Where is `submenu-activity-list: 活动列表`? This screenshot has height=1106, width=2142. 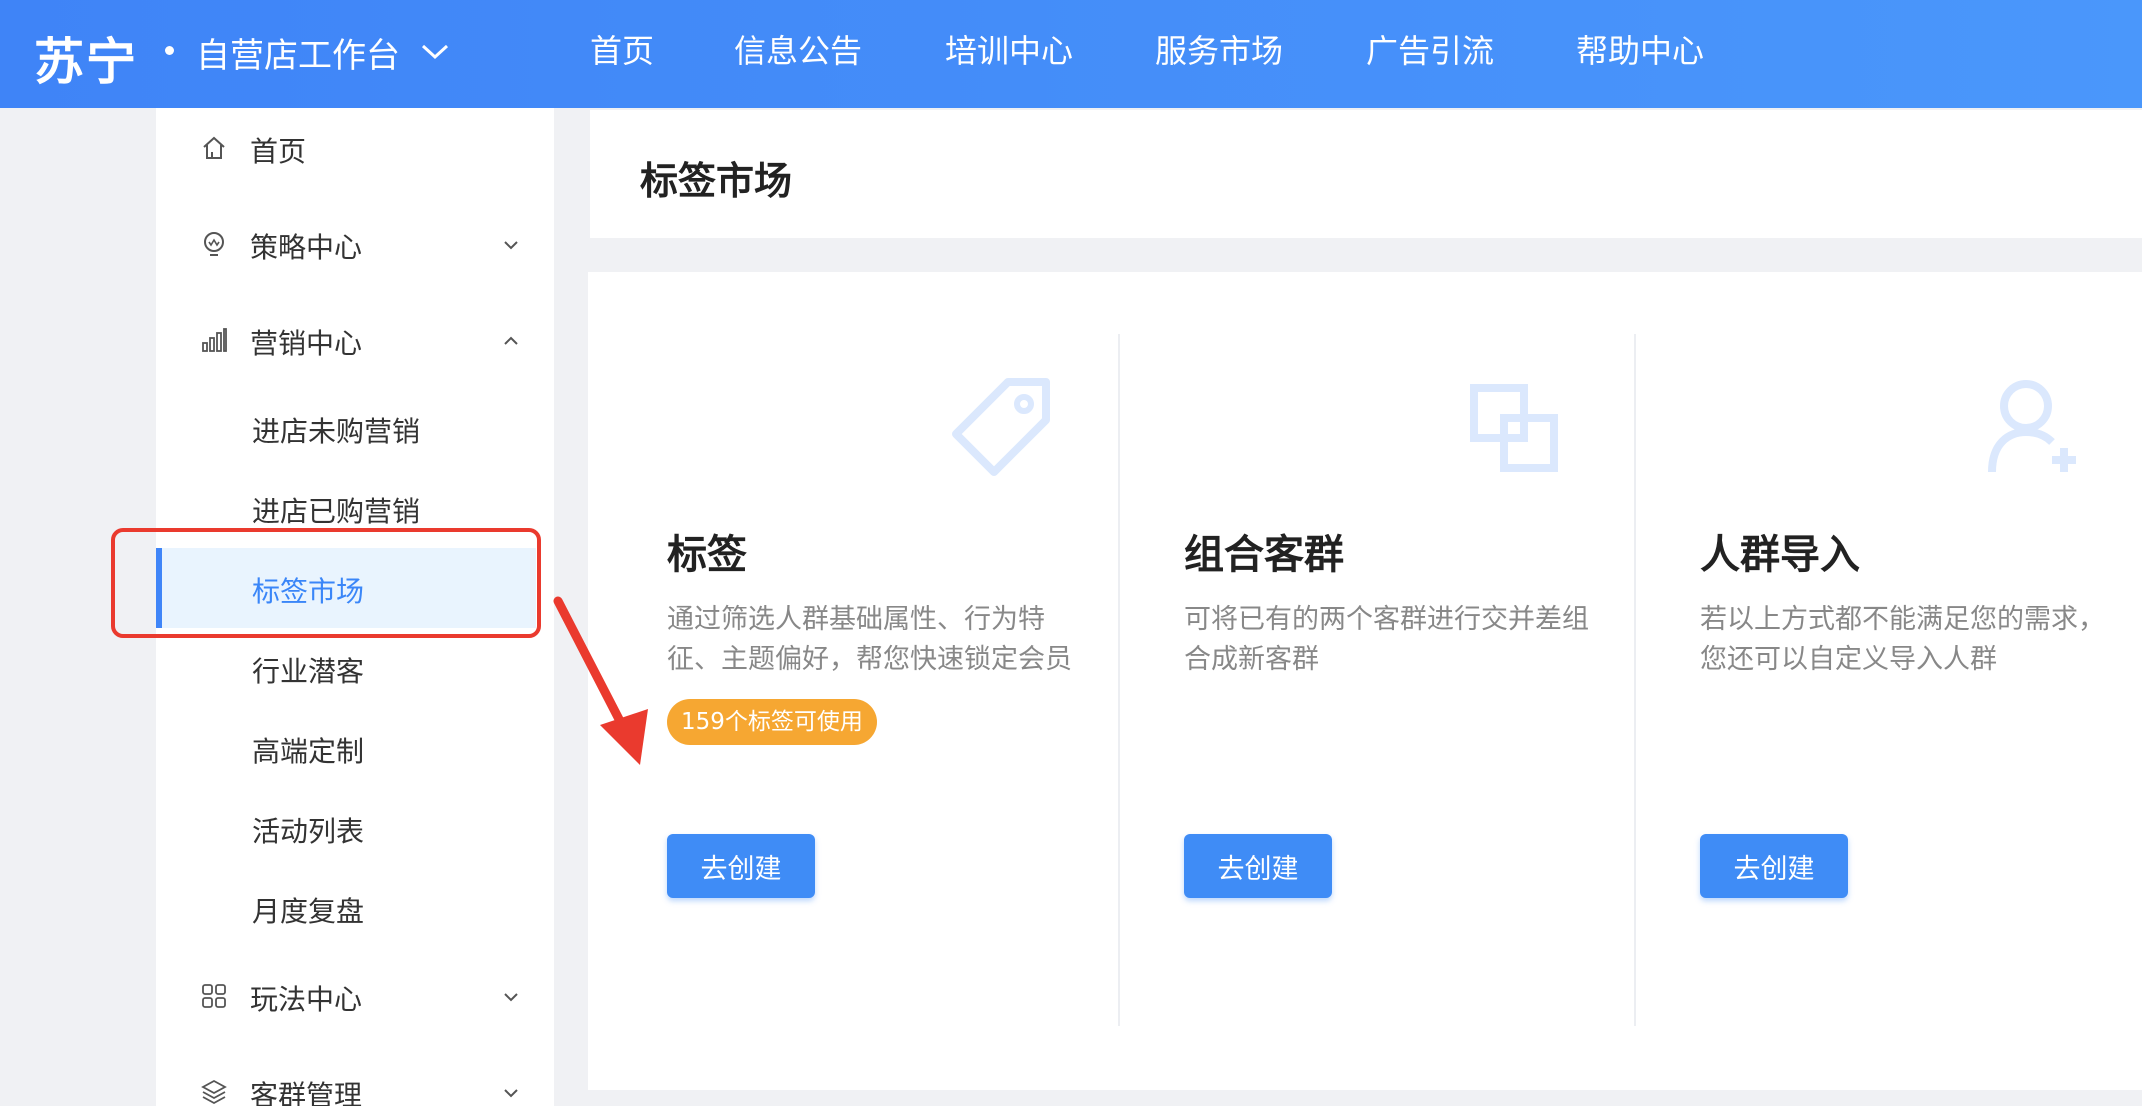
submenu-activity-list: 活动列表 is located at coordinates (308, 830).